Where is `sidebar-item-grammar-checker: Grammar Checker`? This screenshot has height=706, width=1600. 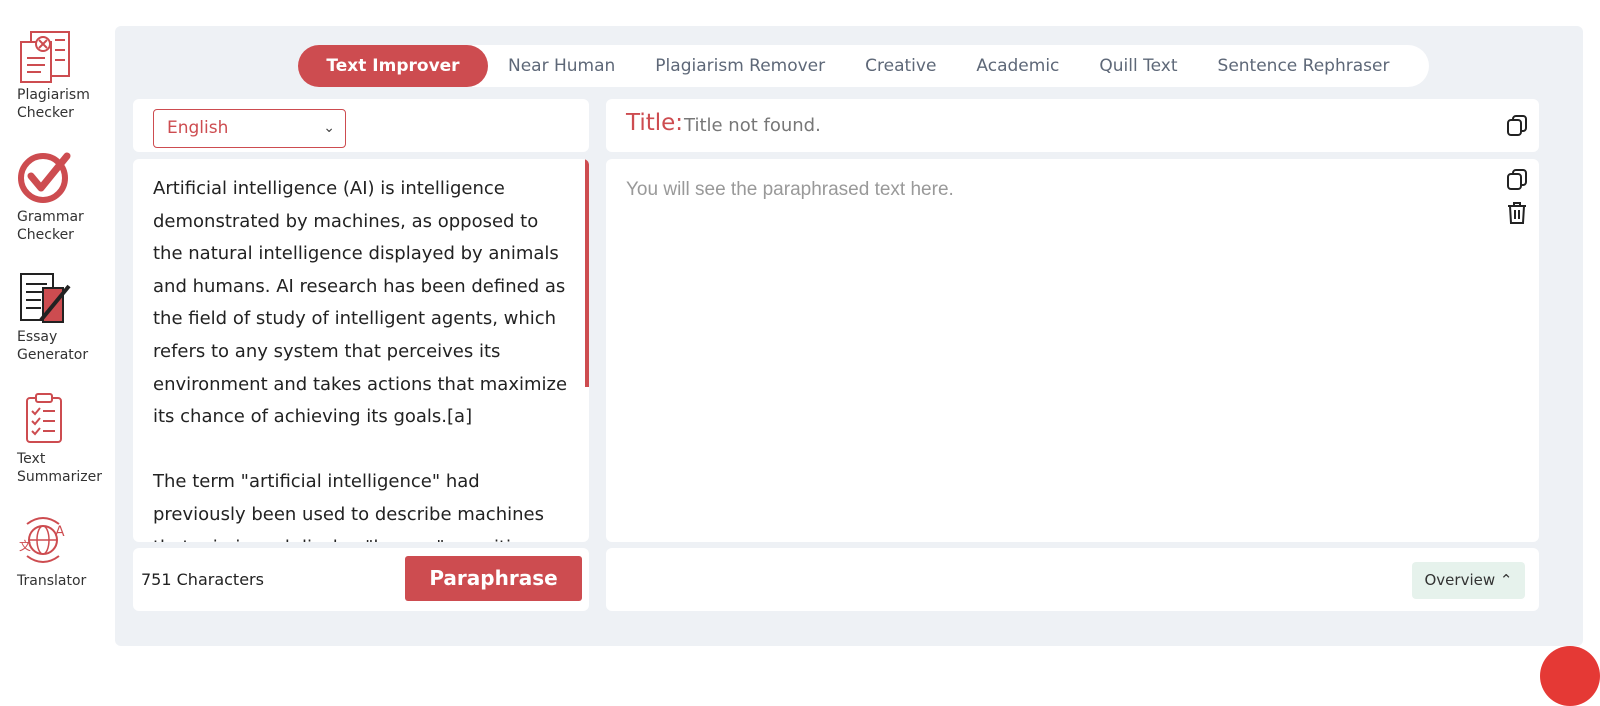
sidebar-item-grammar-checker: Grammar Checker is located at coordinates (64, 197).